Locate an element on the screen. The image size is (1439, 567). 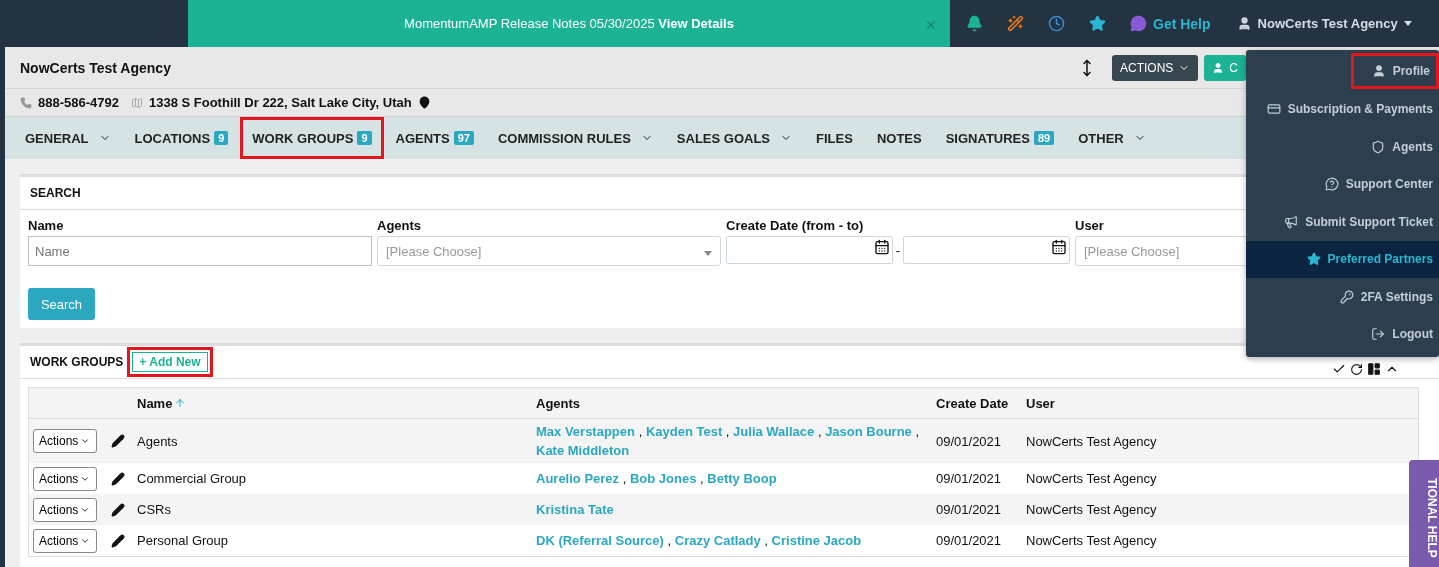
table-cell-text: Commercial Group is located at coordinates (192, 478).